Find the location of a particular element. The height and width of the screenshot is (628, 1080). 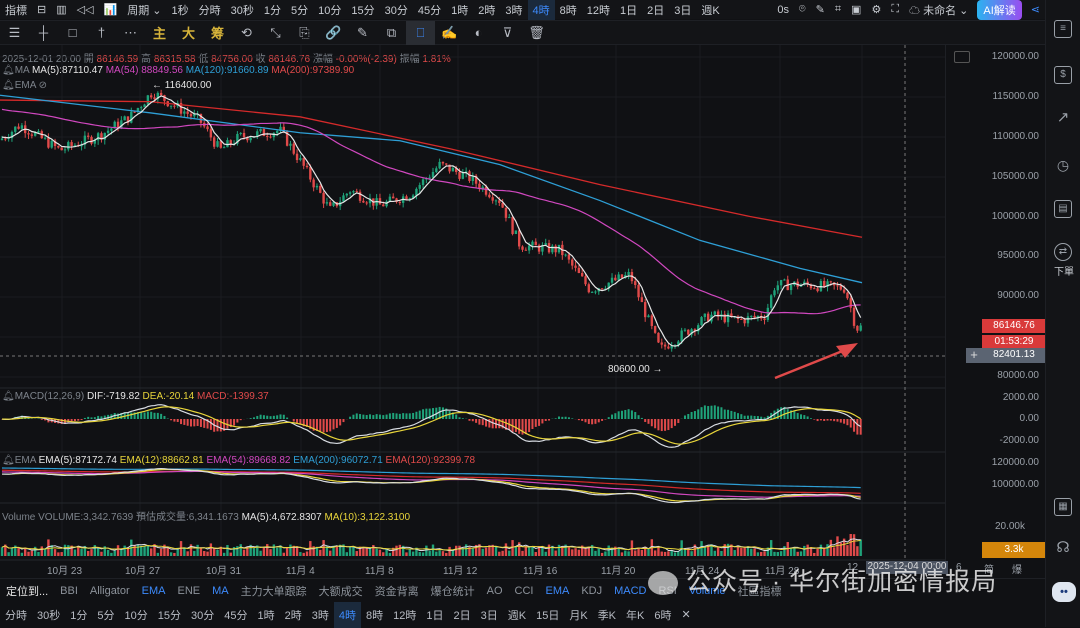

indicator-资金背离: 资金背离 is located at coordinates (397, 591).